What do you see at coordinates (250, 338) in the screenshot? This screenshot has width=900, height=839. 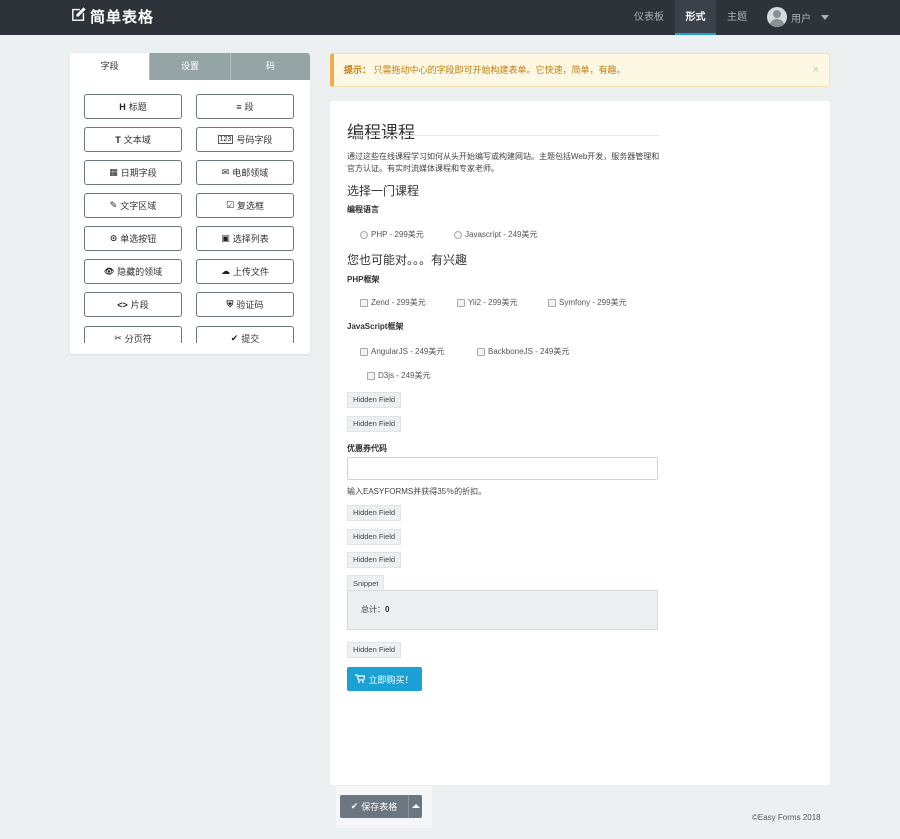 I see `field-label: 提交` at bounding box center [250, 338].